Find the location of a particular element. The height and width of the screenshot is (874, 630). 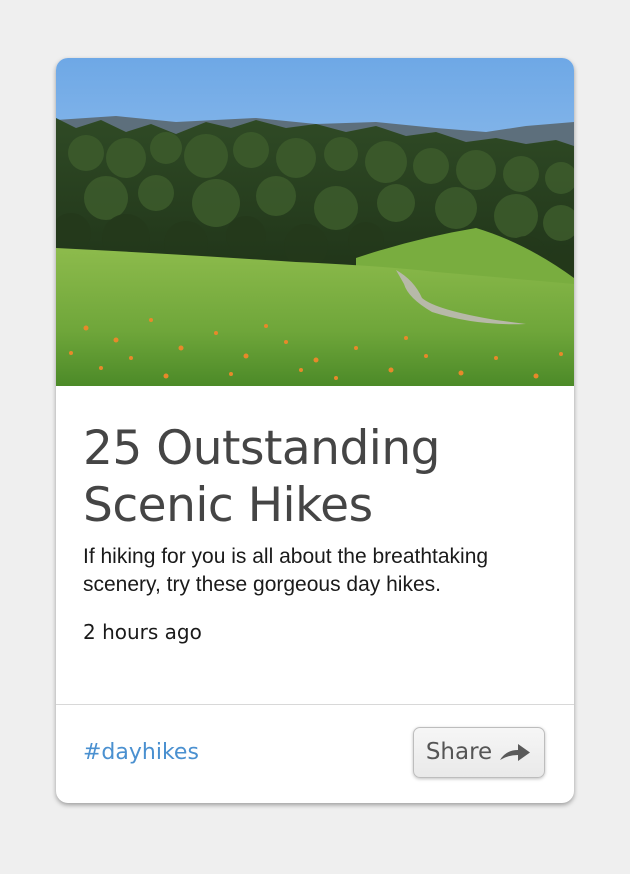

share-button: Share is located at coordinates (479, 752).